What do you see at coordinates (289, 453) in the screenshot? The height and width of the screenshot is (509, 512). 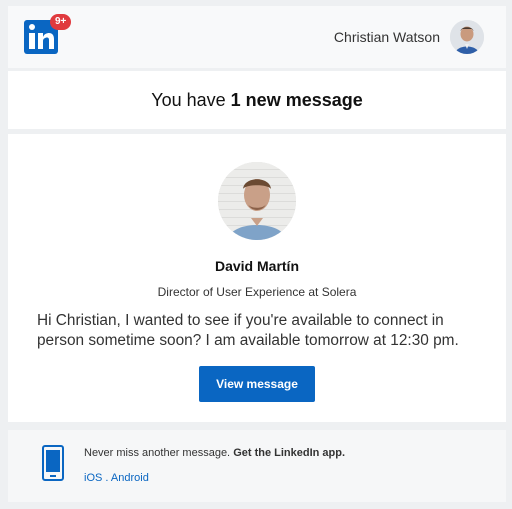 I see `promo-text-bold: Get the LinkedIn app.` at bounding box center [289, 453].